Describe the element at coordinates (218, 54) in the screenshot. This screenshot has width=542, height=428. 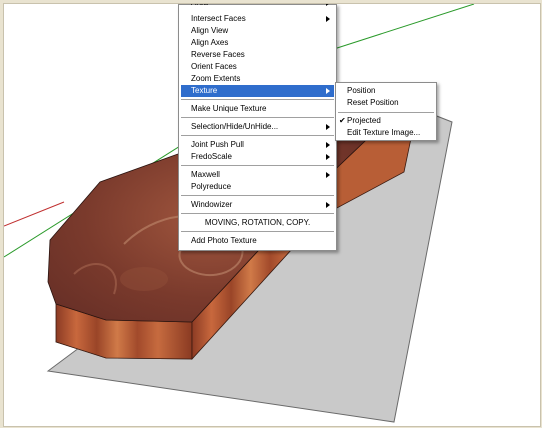
I see `menu-item-label: Reverse Faces` at that location.